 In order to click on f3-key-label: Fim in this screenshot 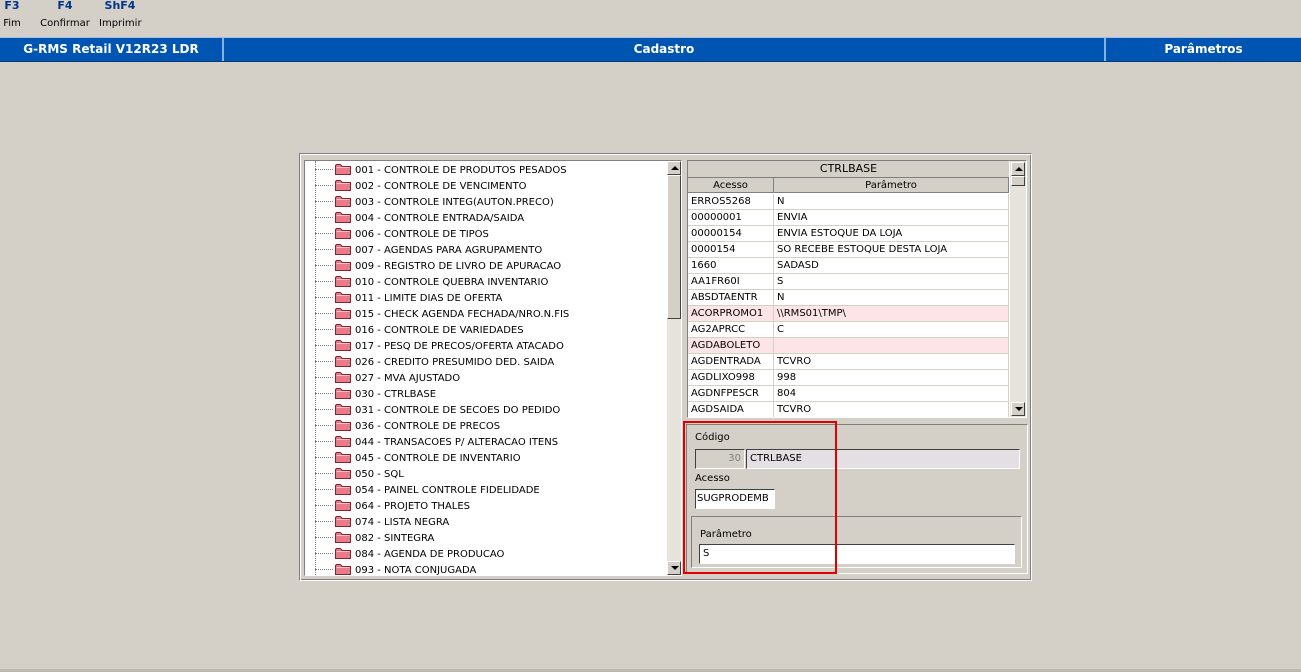, I will do `click(12, 23)`.